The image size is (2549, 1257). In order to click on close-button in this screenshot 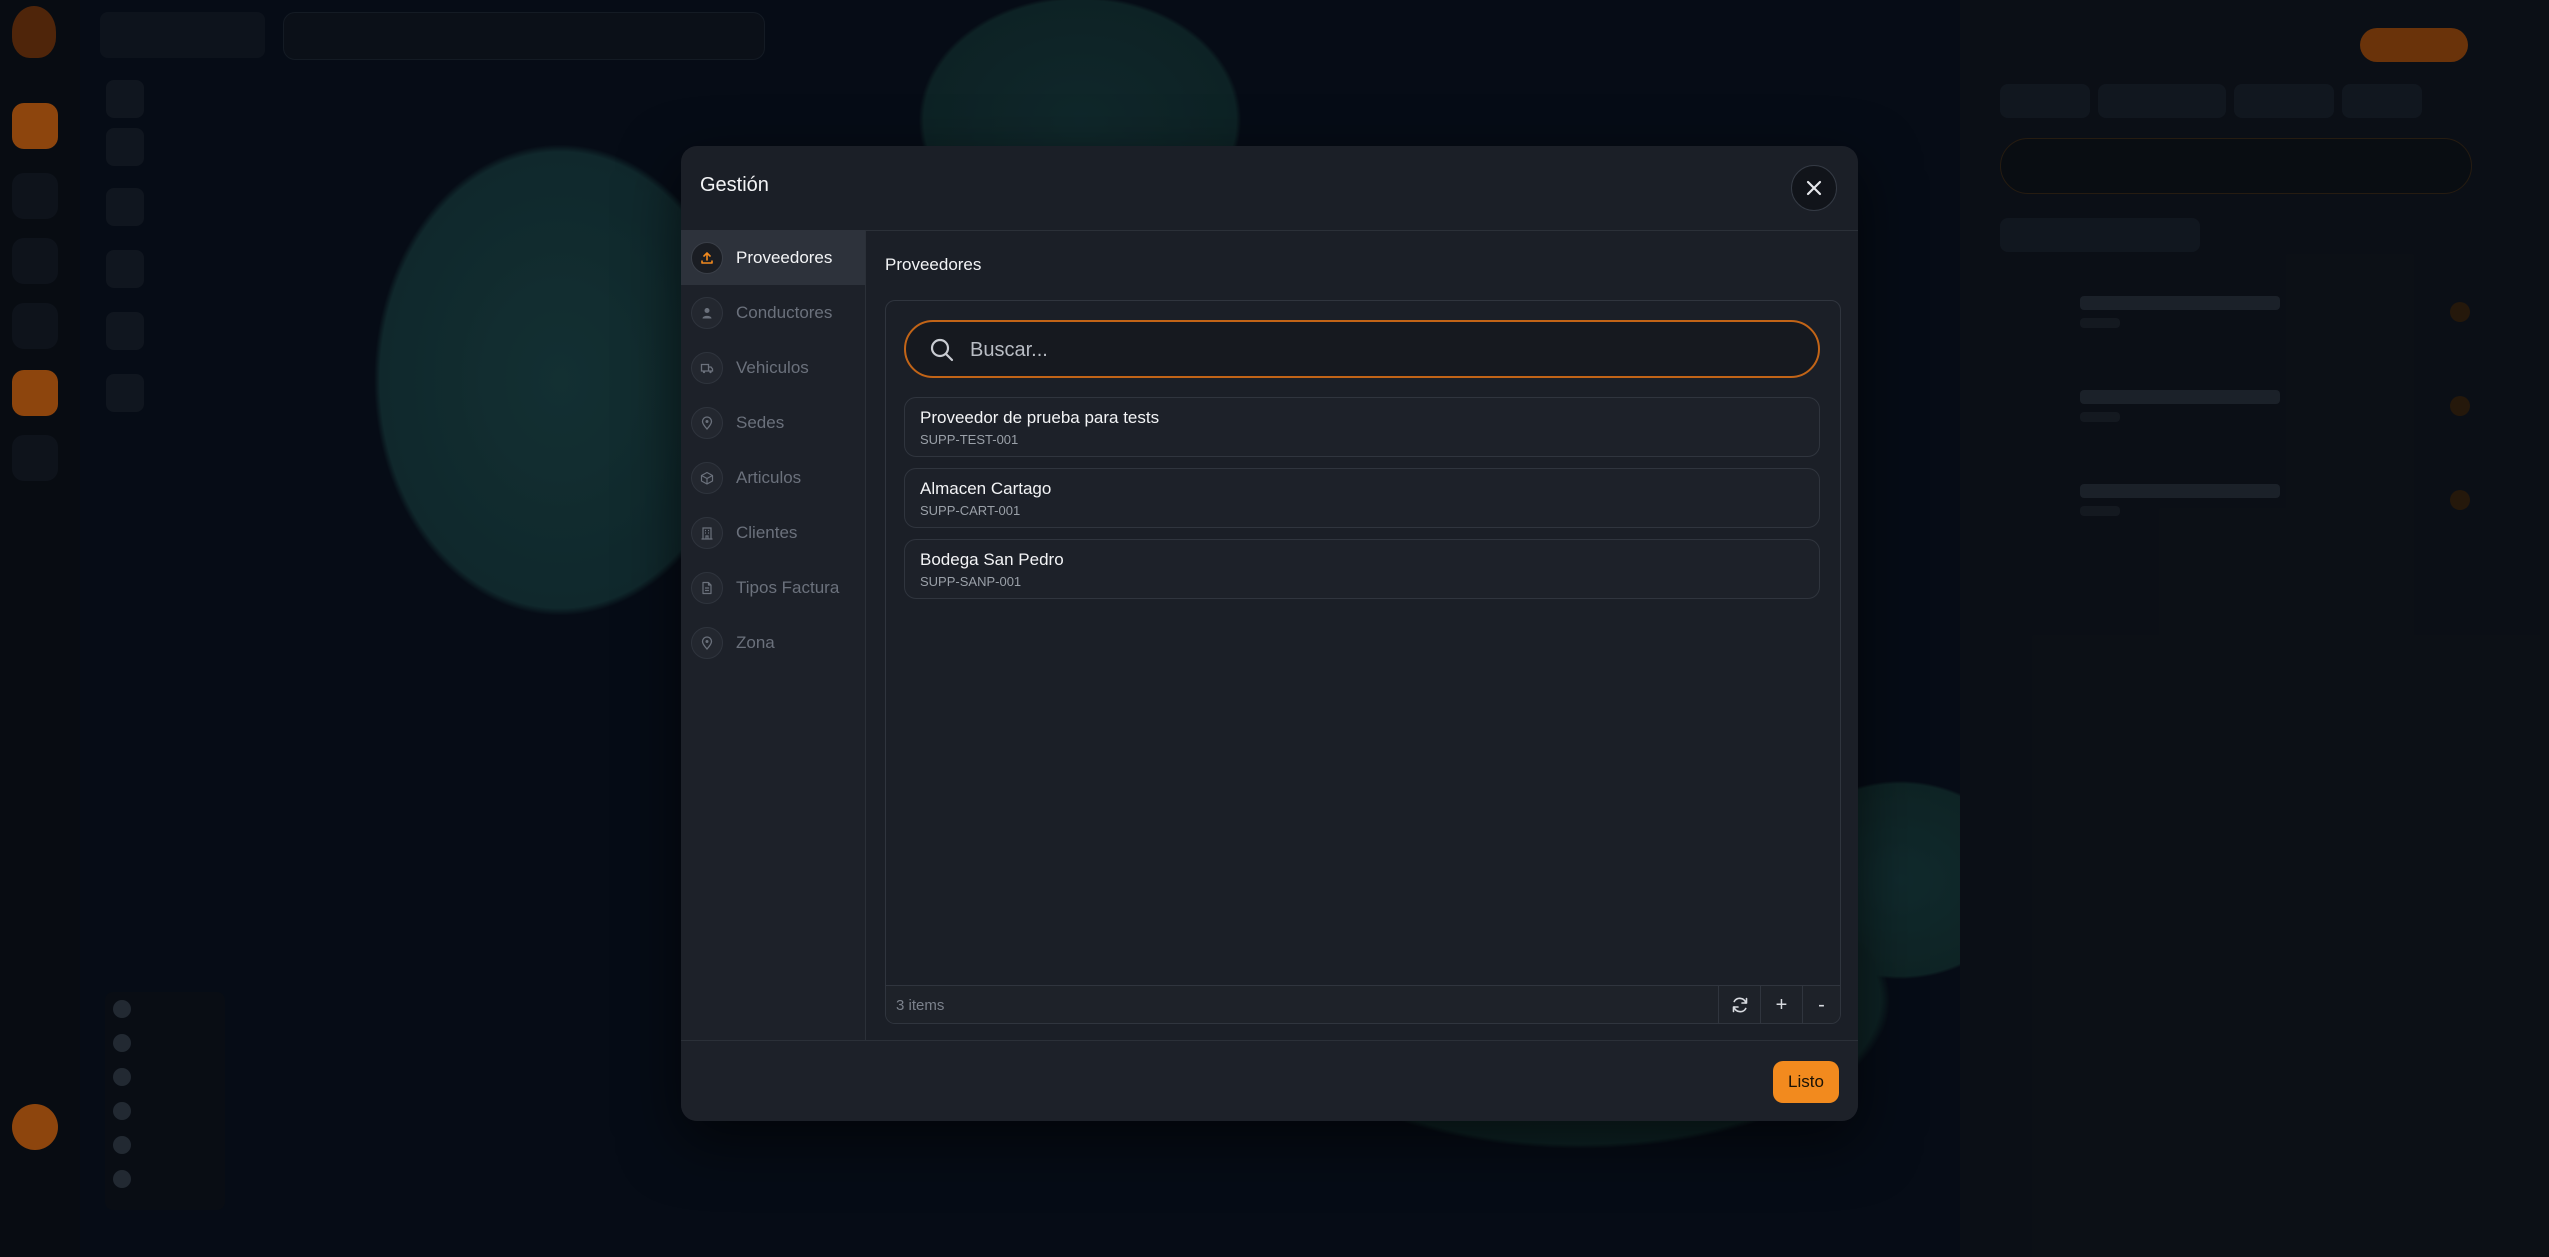, I will do `click(1814, 188)`.